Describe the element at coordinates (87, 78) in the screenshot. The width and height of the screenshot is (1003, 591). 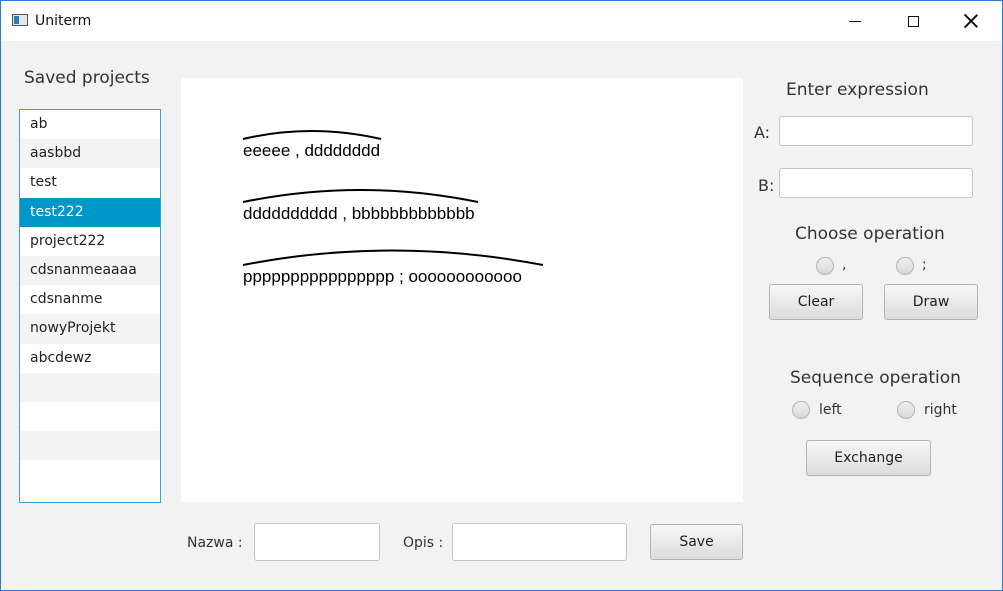
I see `saved-projects-heading: Saved projects` at that location.